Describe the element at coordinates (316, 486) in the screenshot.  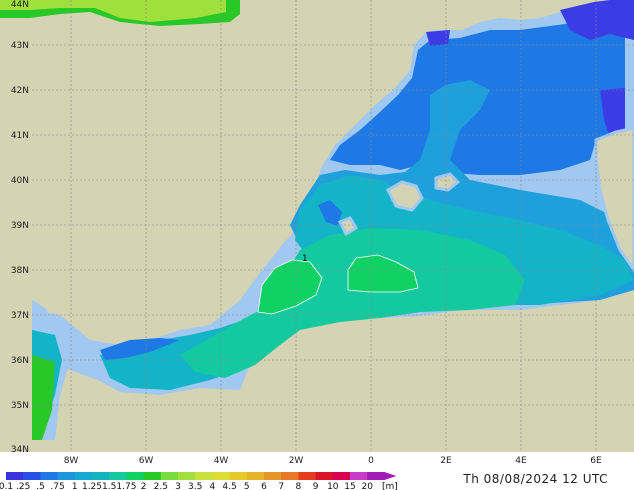
I see `legend-label: 9` at that location.